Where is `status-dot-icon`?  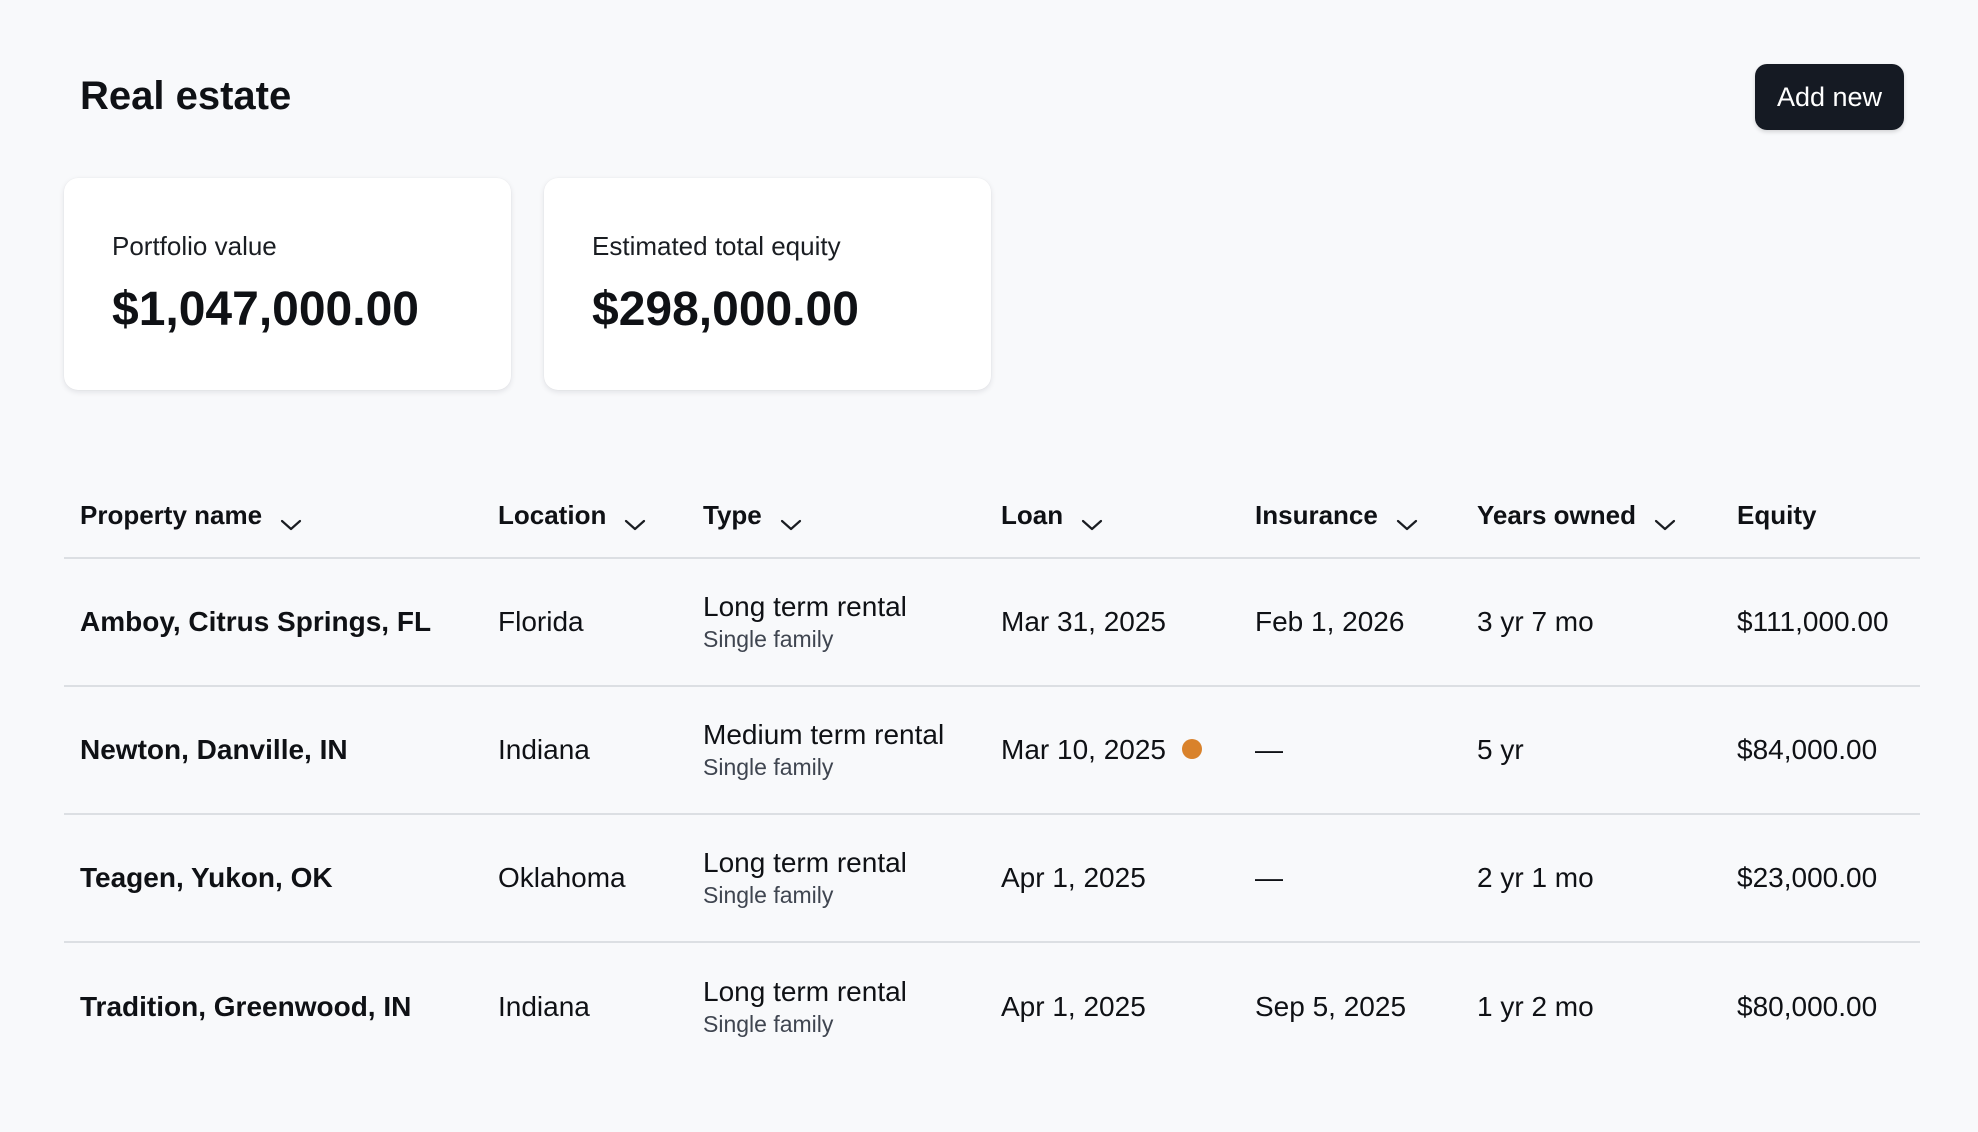 status-dot-icon is located at coordinates (1192, 748).